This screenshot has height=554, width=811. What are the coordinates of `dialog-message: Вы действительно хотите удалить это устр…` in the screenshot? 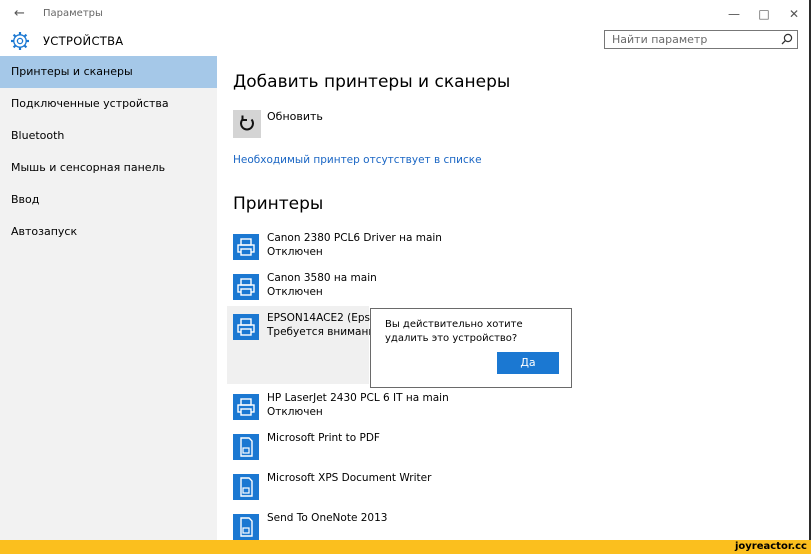 It's located at (454, 331).